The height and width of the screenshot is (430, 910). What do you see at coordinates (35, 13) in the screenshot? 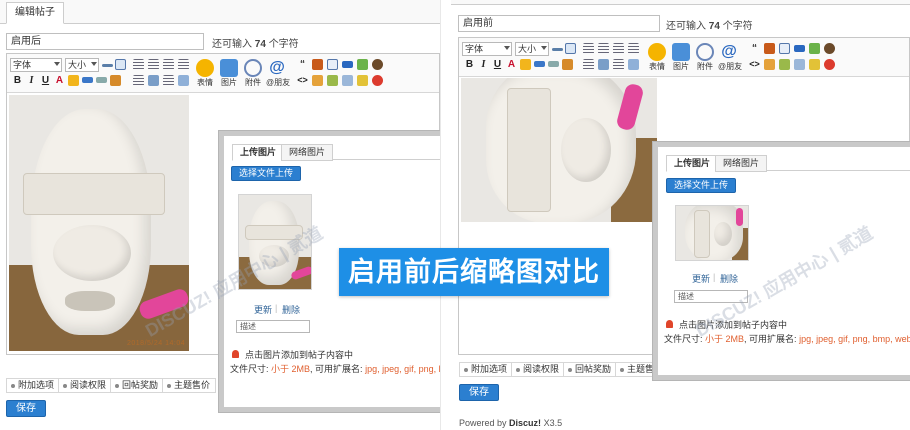
I see `tab-edit-post: 编辑帖子` at bounding box center [35, 13].